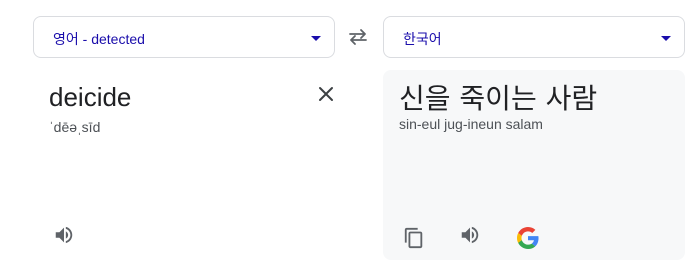 Image resolution: width=695 pixels, height=272 pixels. Describe the element at coordinates (498, 98) in the screenshot. I see `translated-text: 신을 죽이는 사람` at that location.